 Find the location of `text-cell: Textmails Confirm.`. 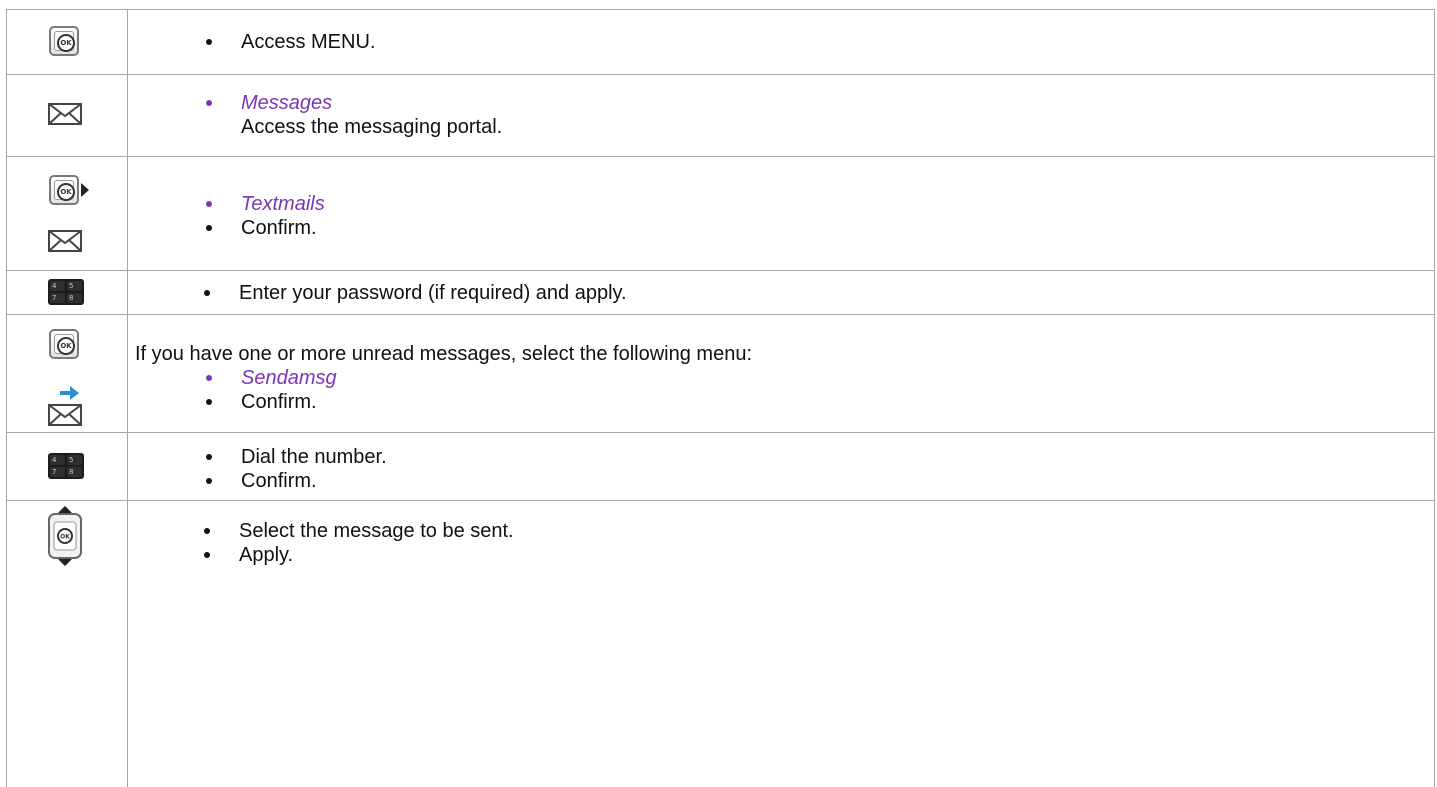

text-cell: Textmails Confirm. is located at coordinates (781, 213).